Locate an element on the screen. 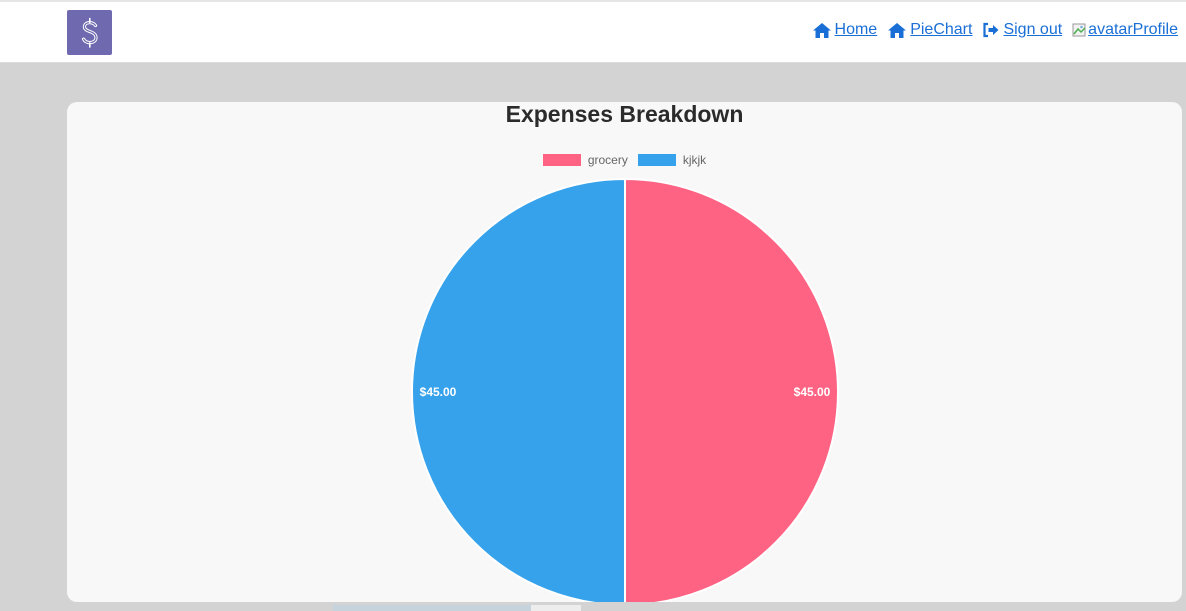  nav-link-profile: avatar Profile is located at coordinates (1125, 30).